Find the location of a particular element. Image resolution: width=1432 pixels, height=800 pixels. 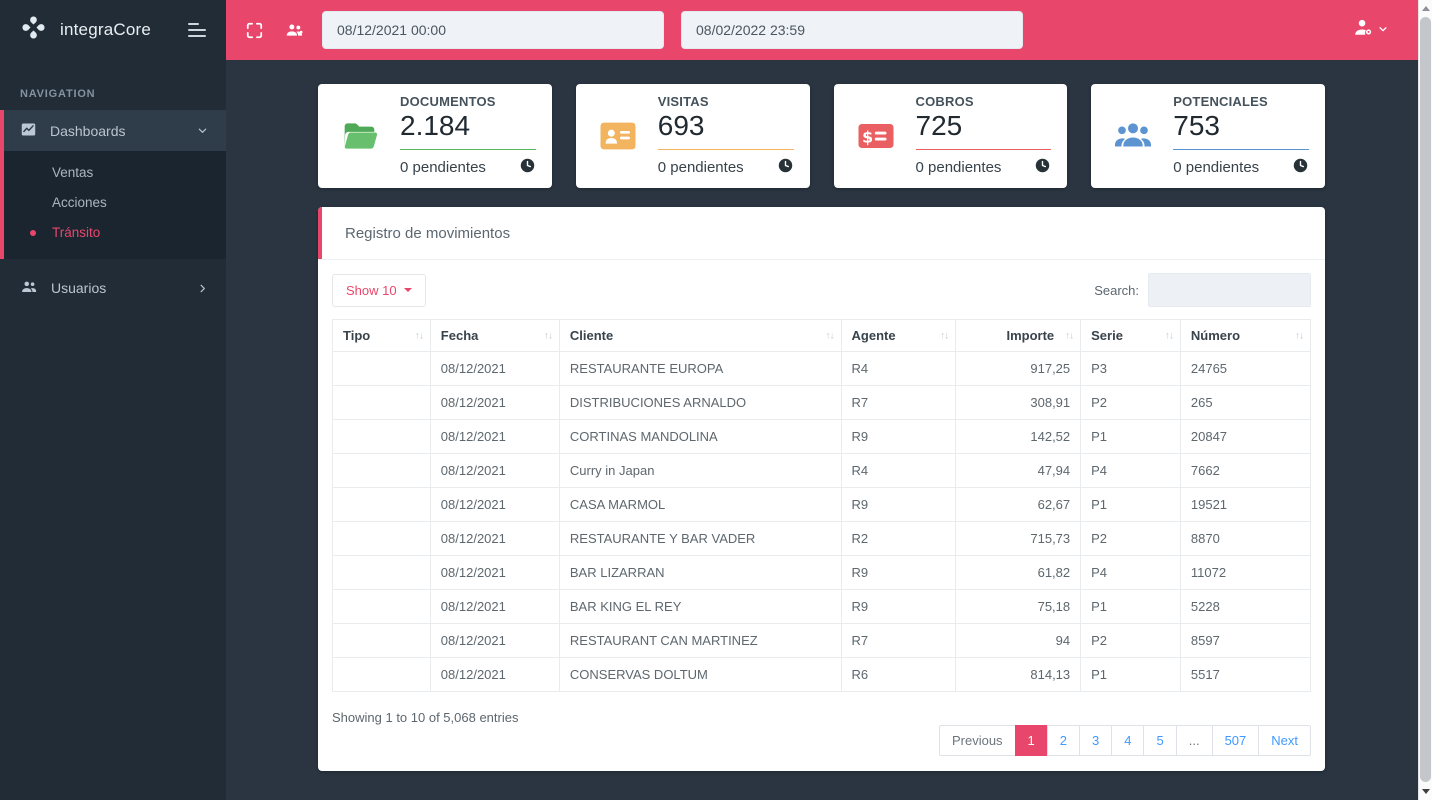

cell-serie: P2 is located at coordinates (1130, 402).